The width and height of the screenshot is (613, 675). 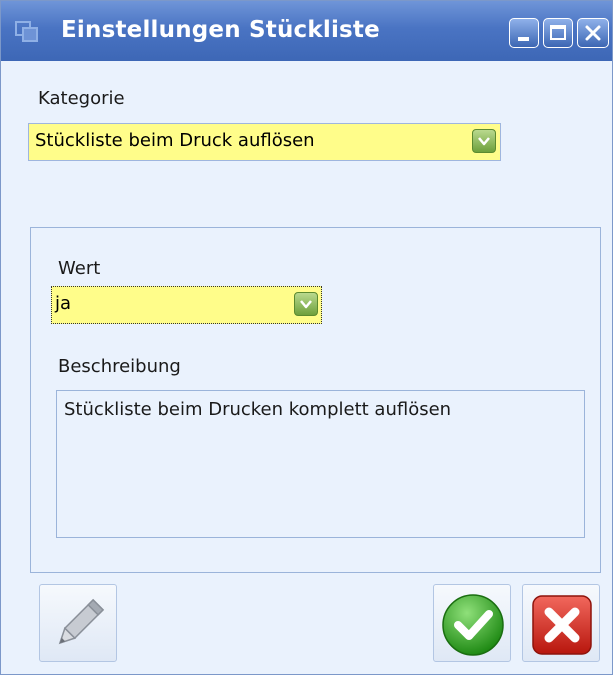 I want to click on beschreibung-label: Beschreibung, so click(x=119, y=366).